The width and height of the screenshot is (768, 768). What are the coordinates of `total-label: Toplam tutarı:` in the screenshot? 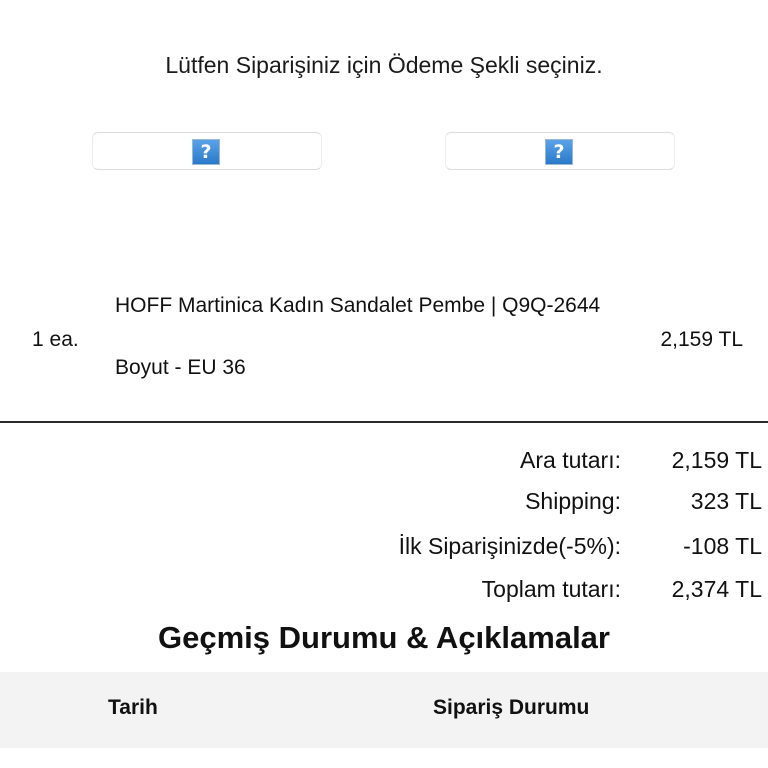 It's located at (551, 589).